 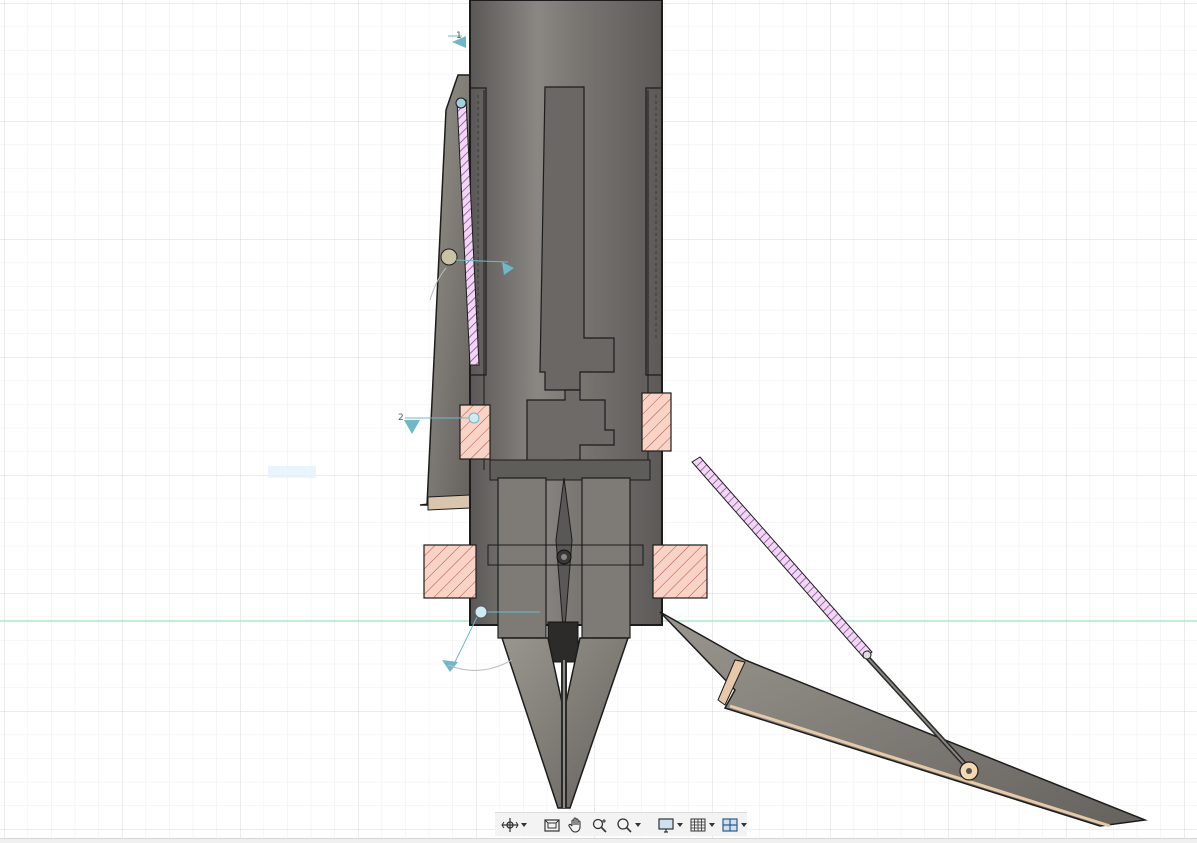 I want to click on display-icon, so click(x=666, y=825).